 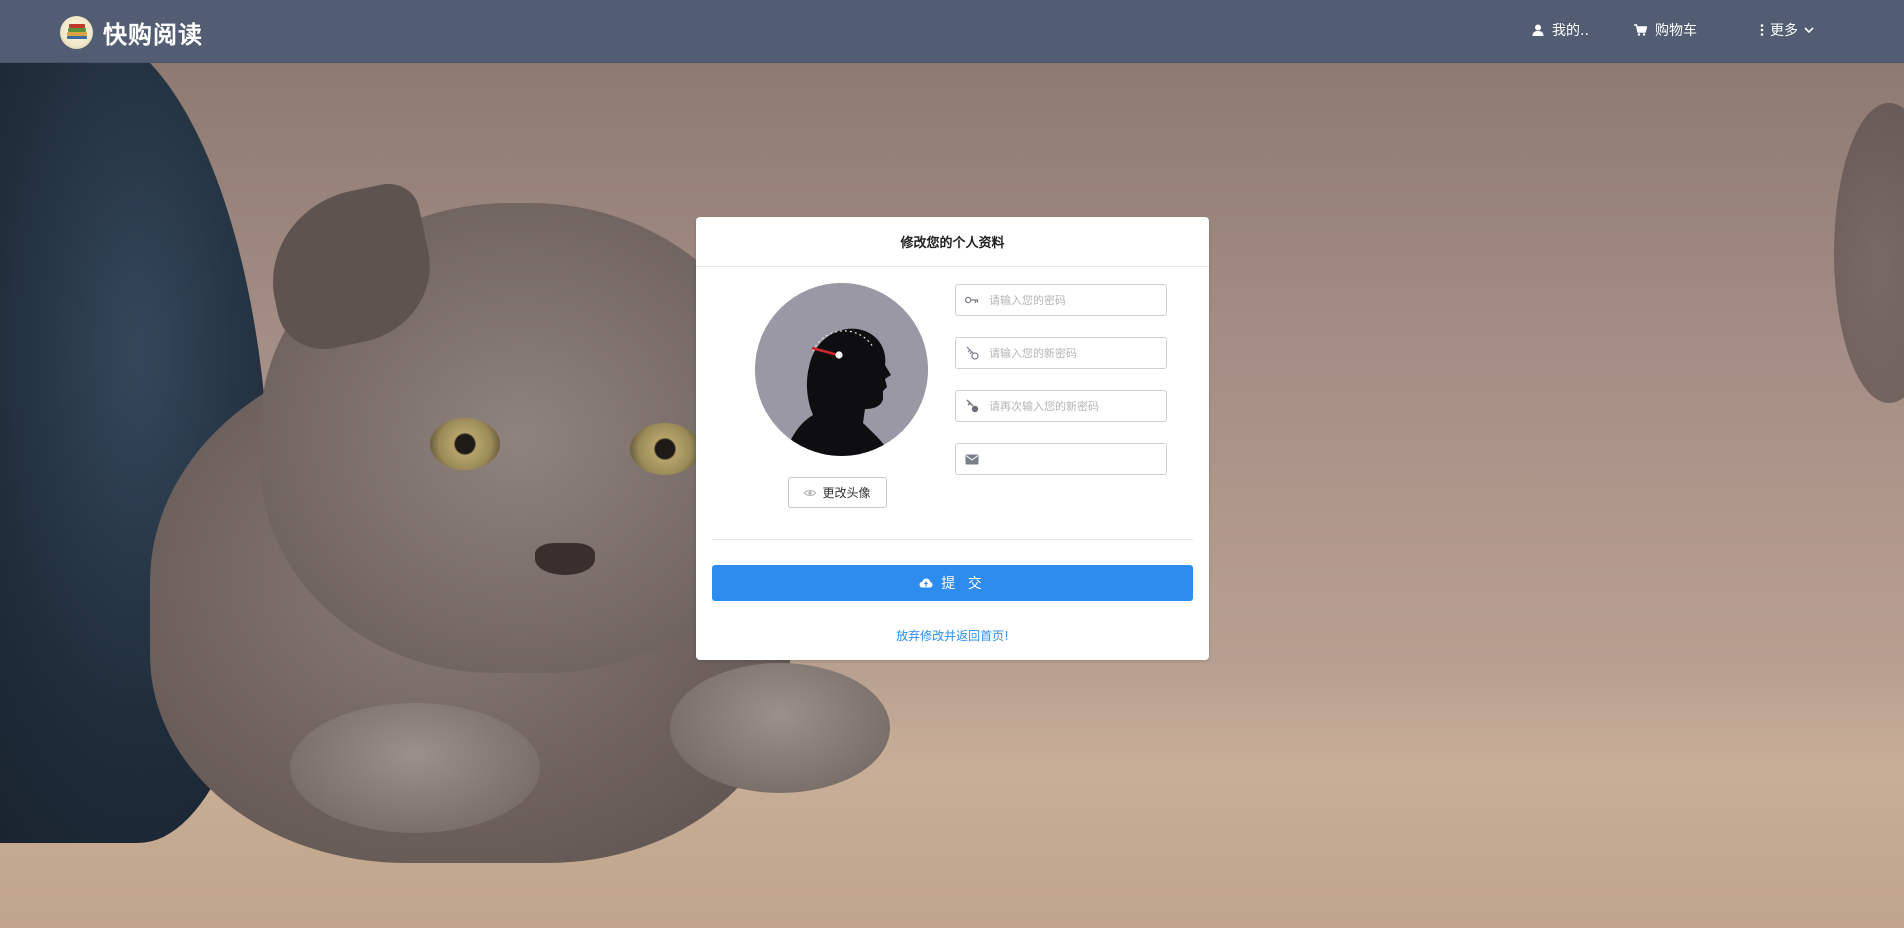 What do you see at coordinates (1809, 29) in the screenshot?
I see `chevron-down-icon` at bounding box center [1809, 29].